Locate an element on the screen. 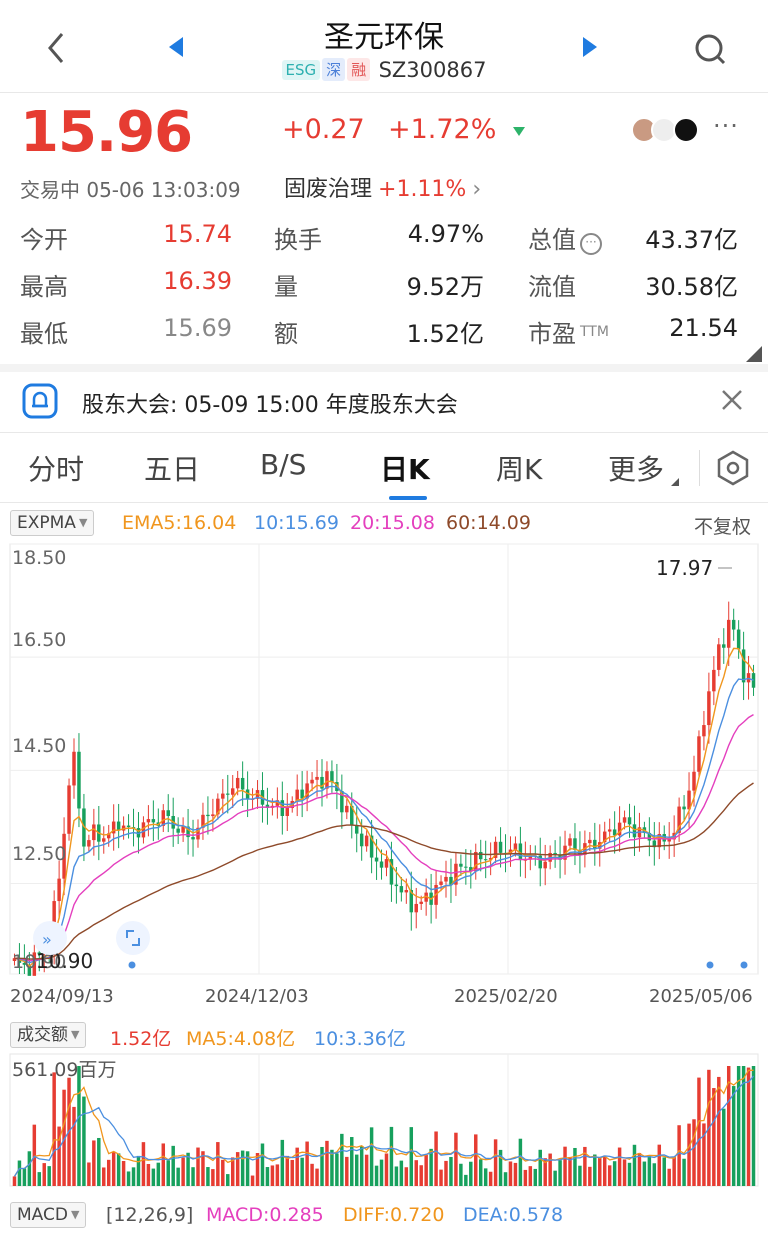 Image resolution: width=768 pixels, height=1235 pixels. close-icon is located at coordinates (732, 400).